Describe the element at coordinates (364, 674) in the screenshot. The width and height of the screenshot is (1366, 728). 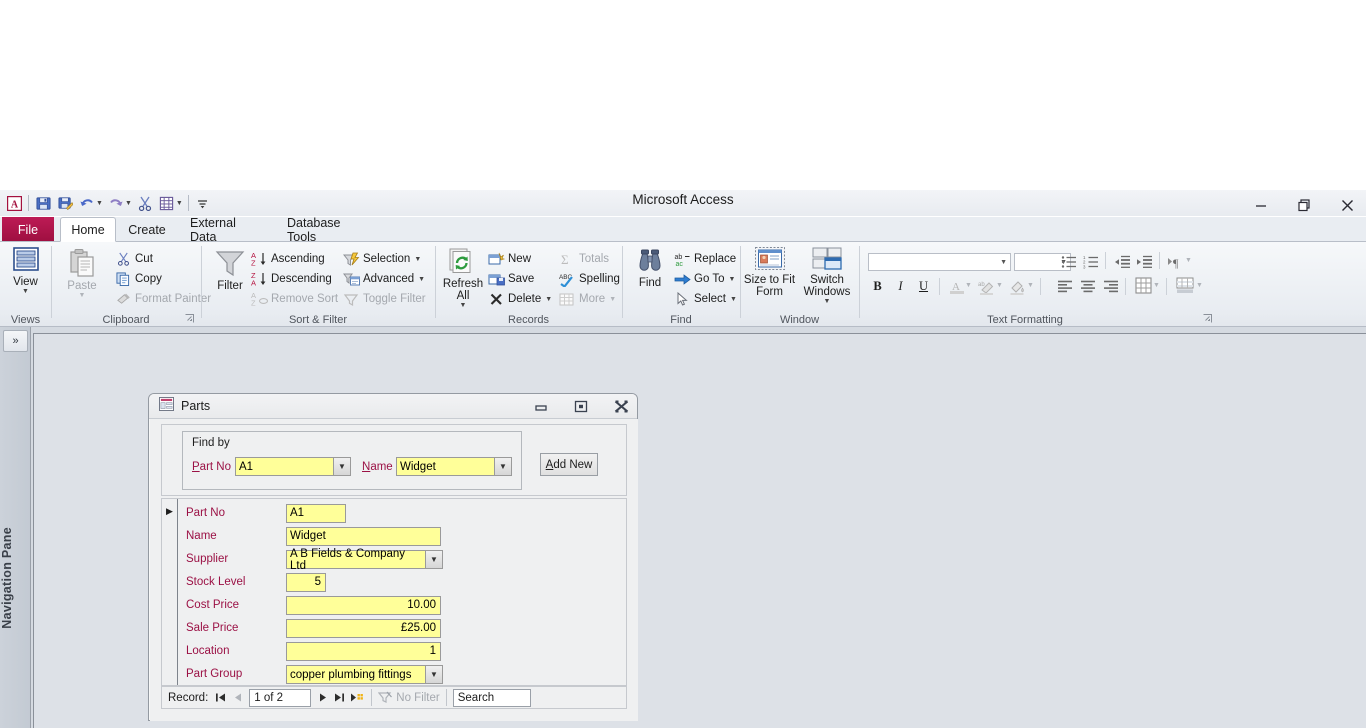
I see `field-input-part-group: copper plumbing fittings ▼` at that location.